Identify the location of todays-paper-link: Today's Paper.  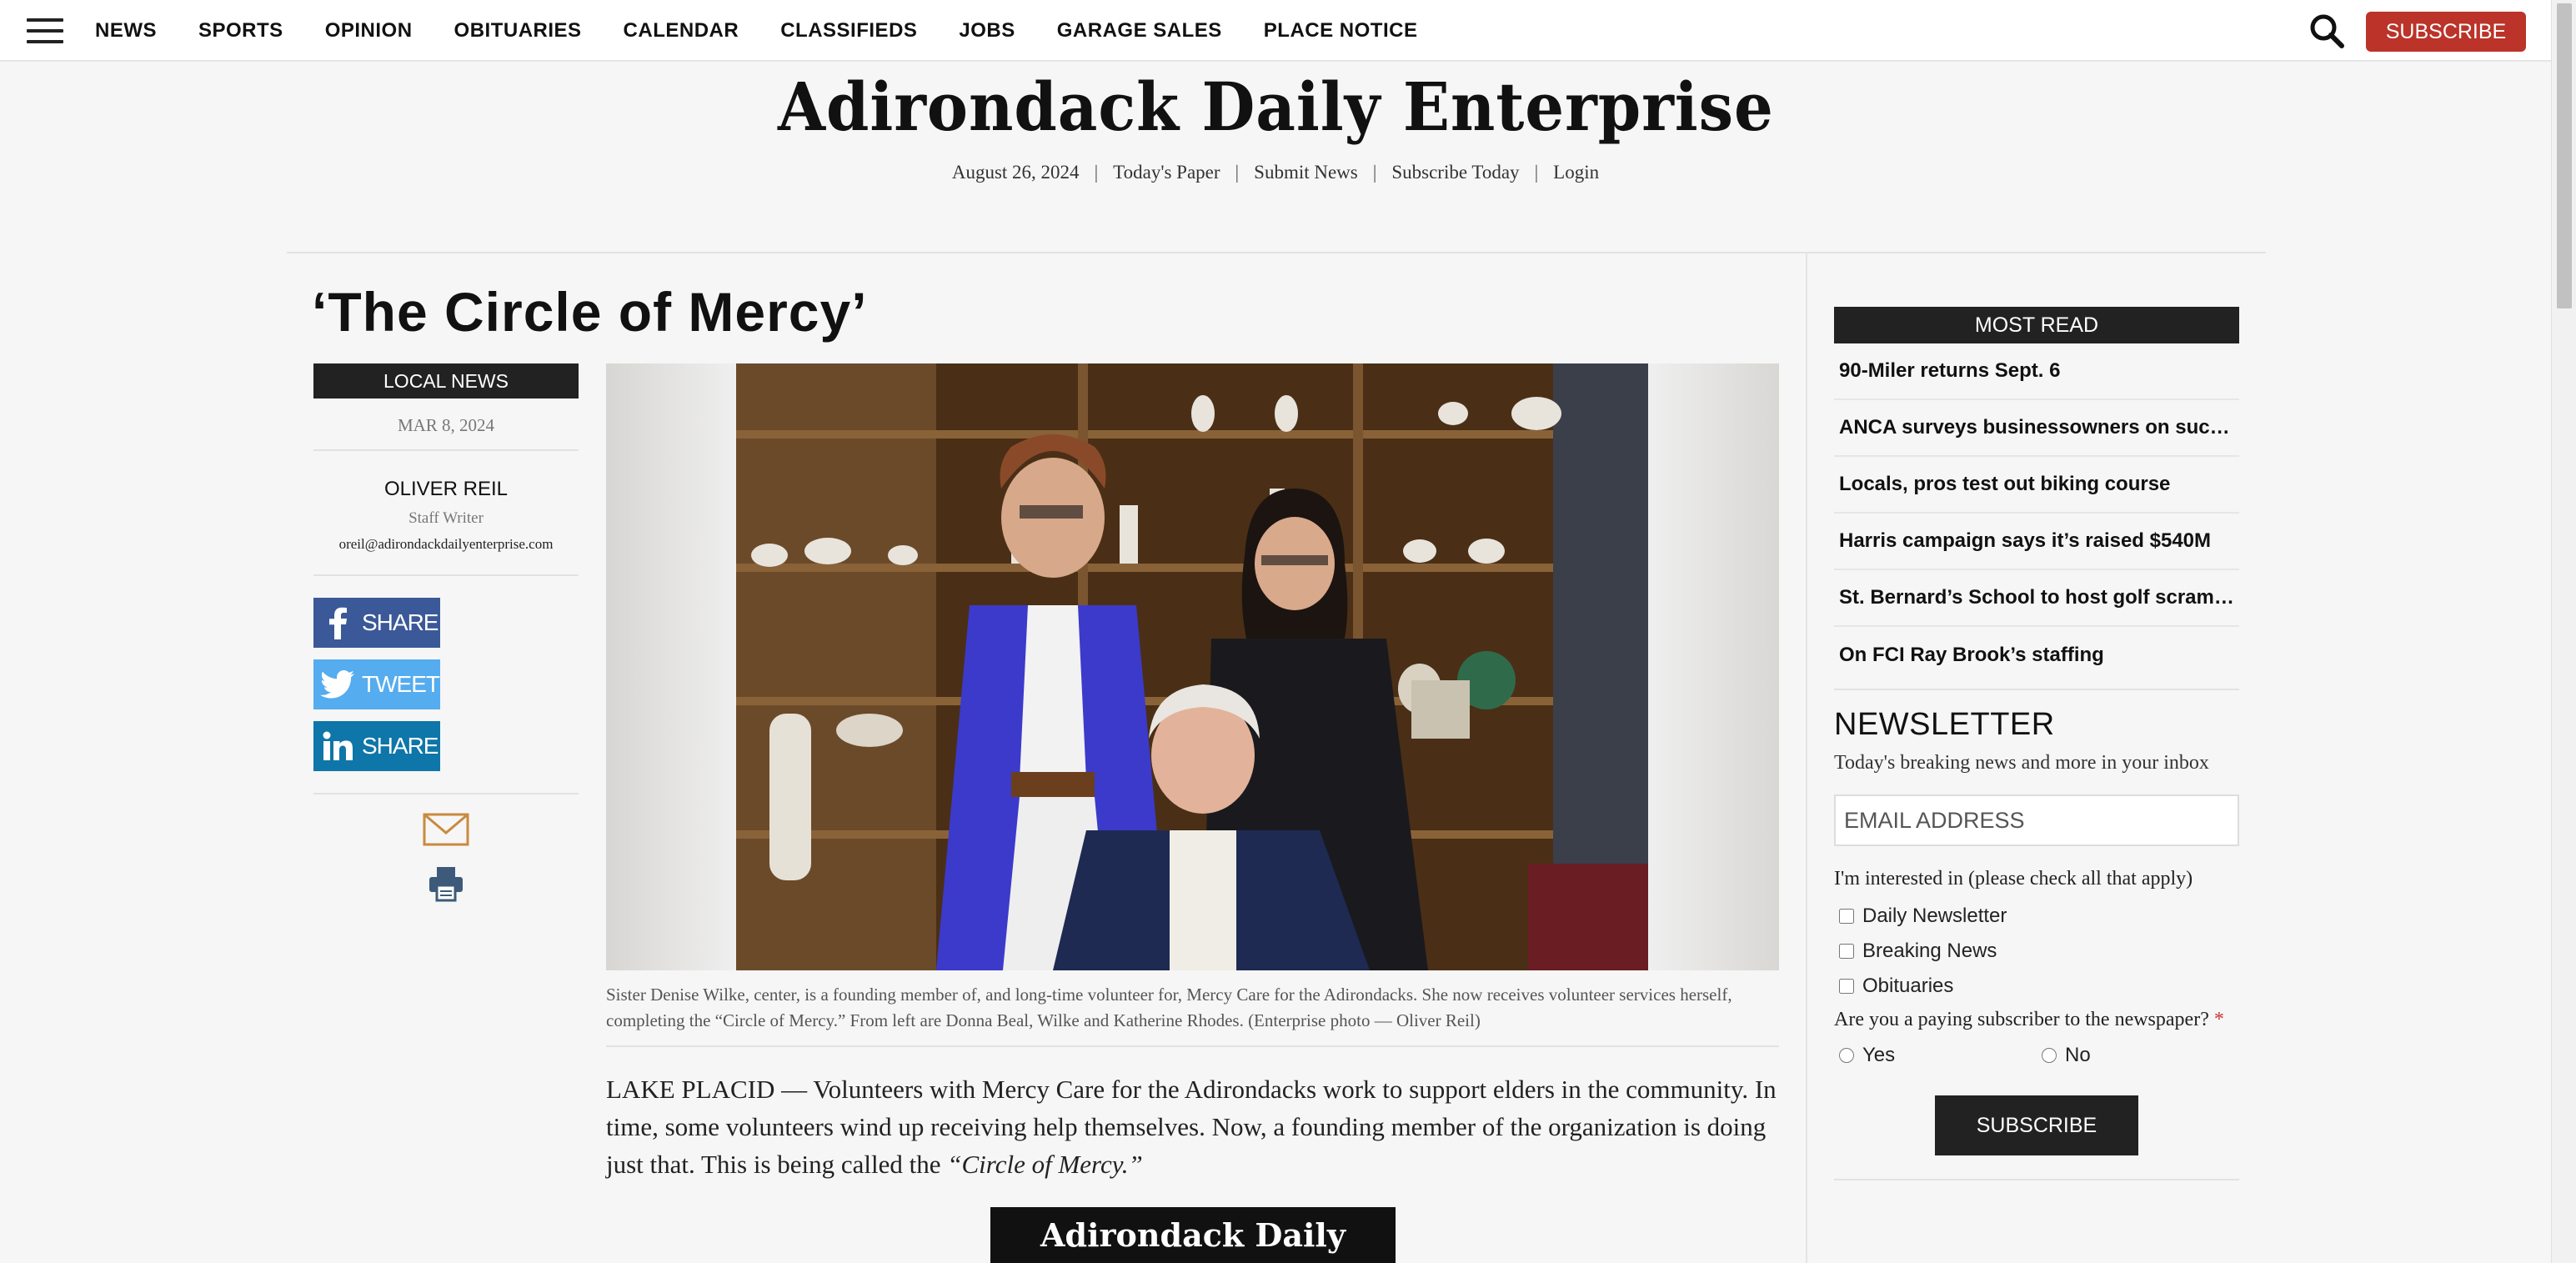
(1166, 172).